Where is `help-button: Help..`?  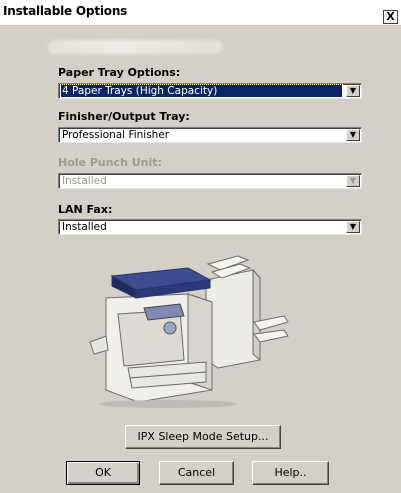
help-button: Help.. is located at coordinates (290, 473).